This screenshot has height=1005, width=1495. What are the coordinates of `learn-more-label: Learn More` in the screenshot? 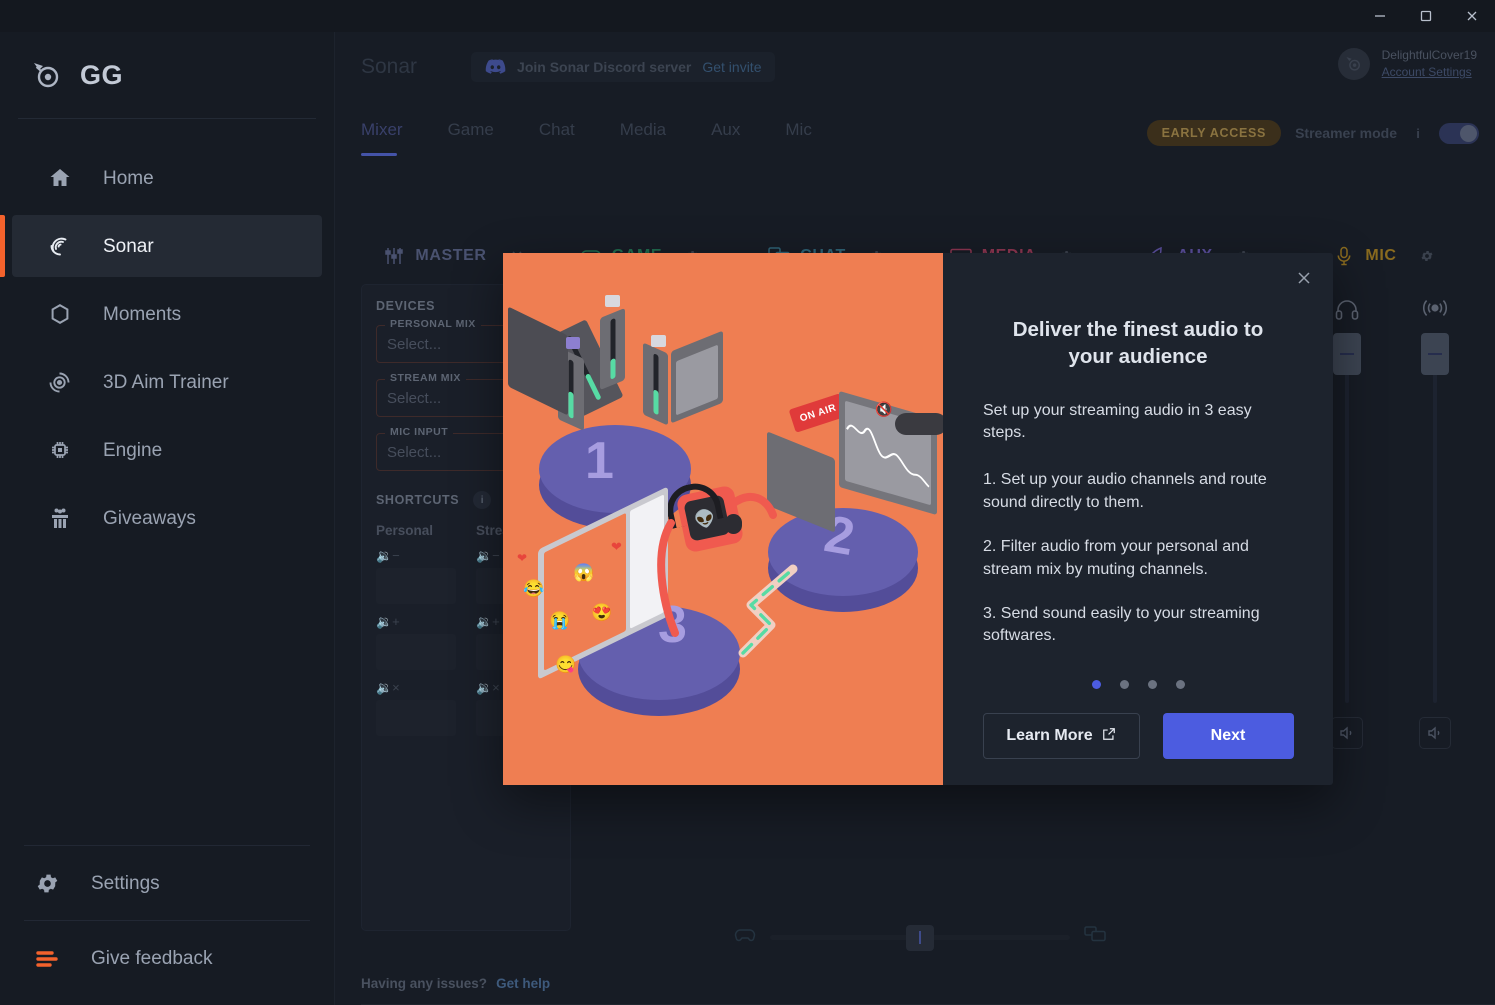 It's located at (1049, 735).